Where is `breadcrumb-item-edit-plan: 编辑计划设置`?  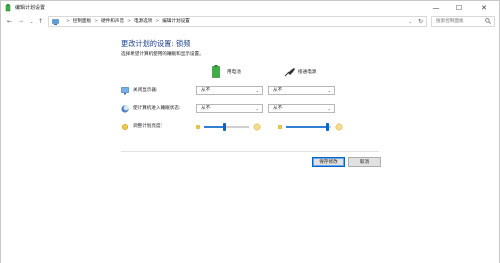
breadcrumb-item-edit-plan: 编辑计划设置 is located at coordinates (176, 21).